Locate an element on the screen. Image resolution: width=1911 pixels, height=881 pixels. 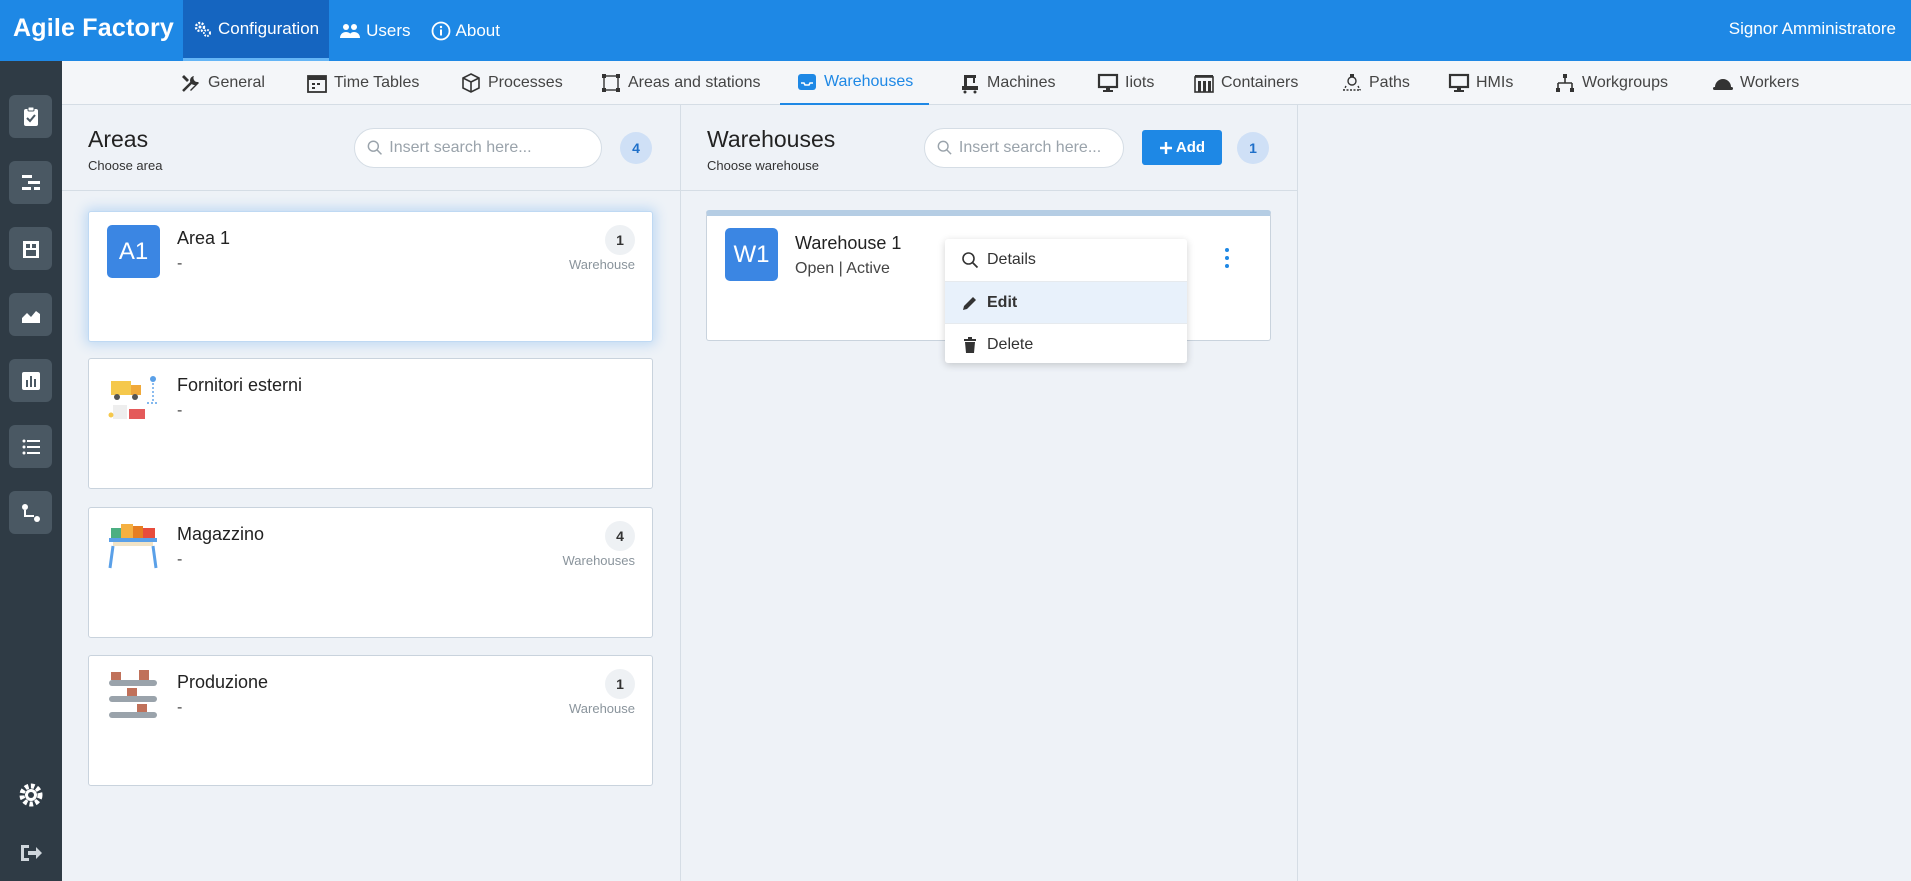
area-warehouse-count: 1 Warehouse is located at coordinates (602, 248).